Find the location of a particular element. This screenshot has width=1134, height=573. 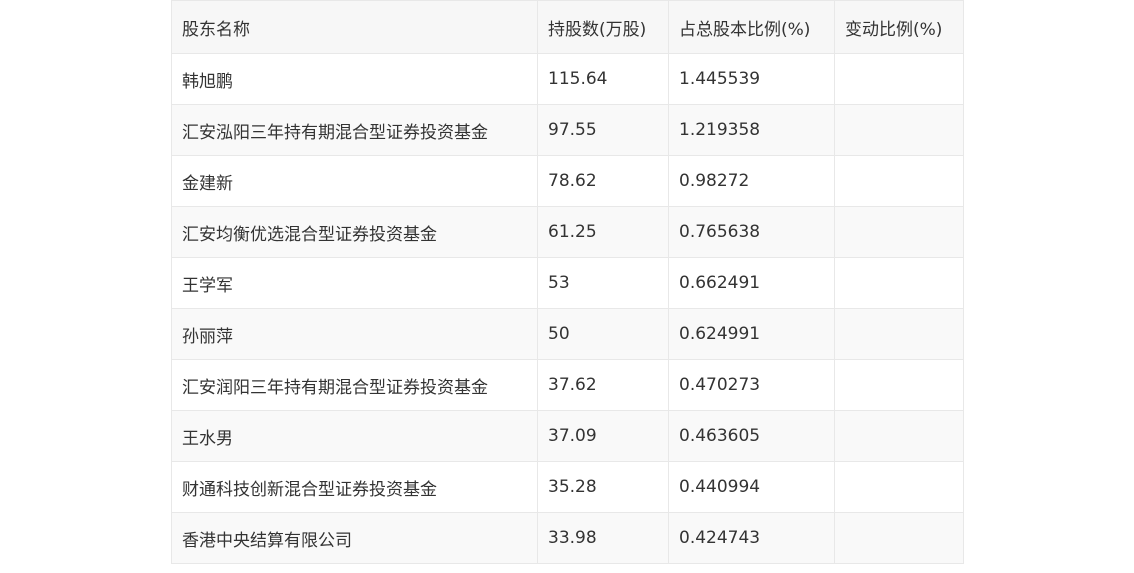

cell-shareholder-name: 汇安均衡优选混合型证券投资基金 is located at coordinates (354, 232).